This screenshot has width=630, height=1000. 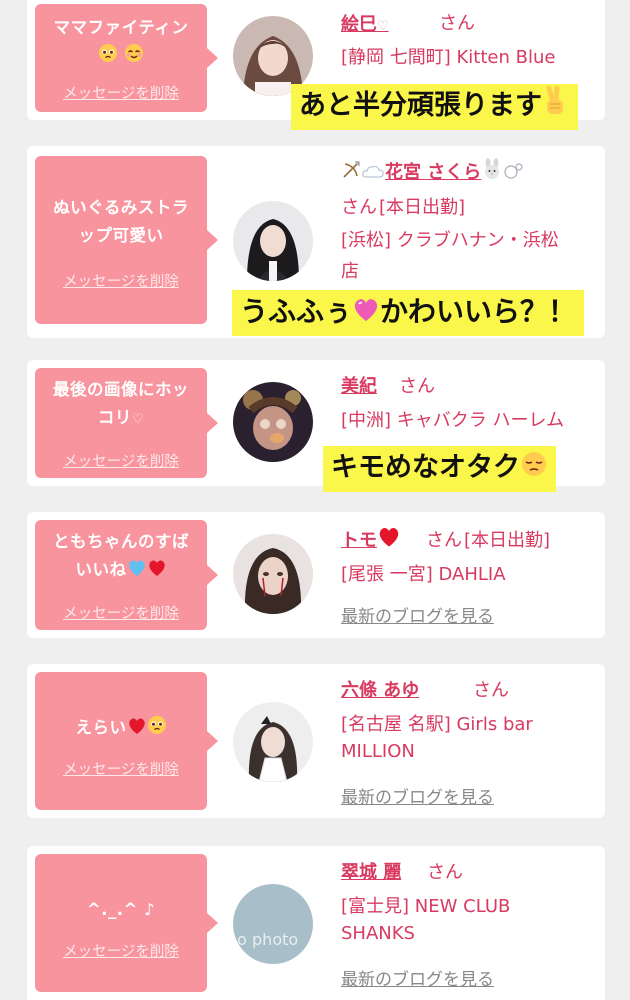 I want to click on shop-location: SHANKS, so click(x=378, y=933).